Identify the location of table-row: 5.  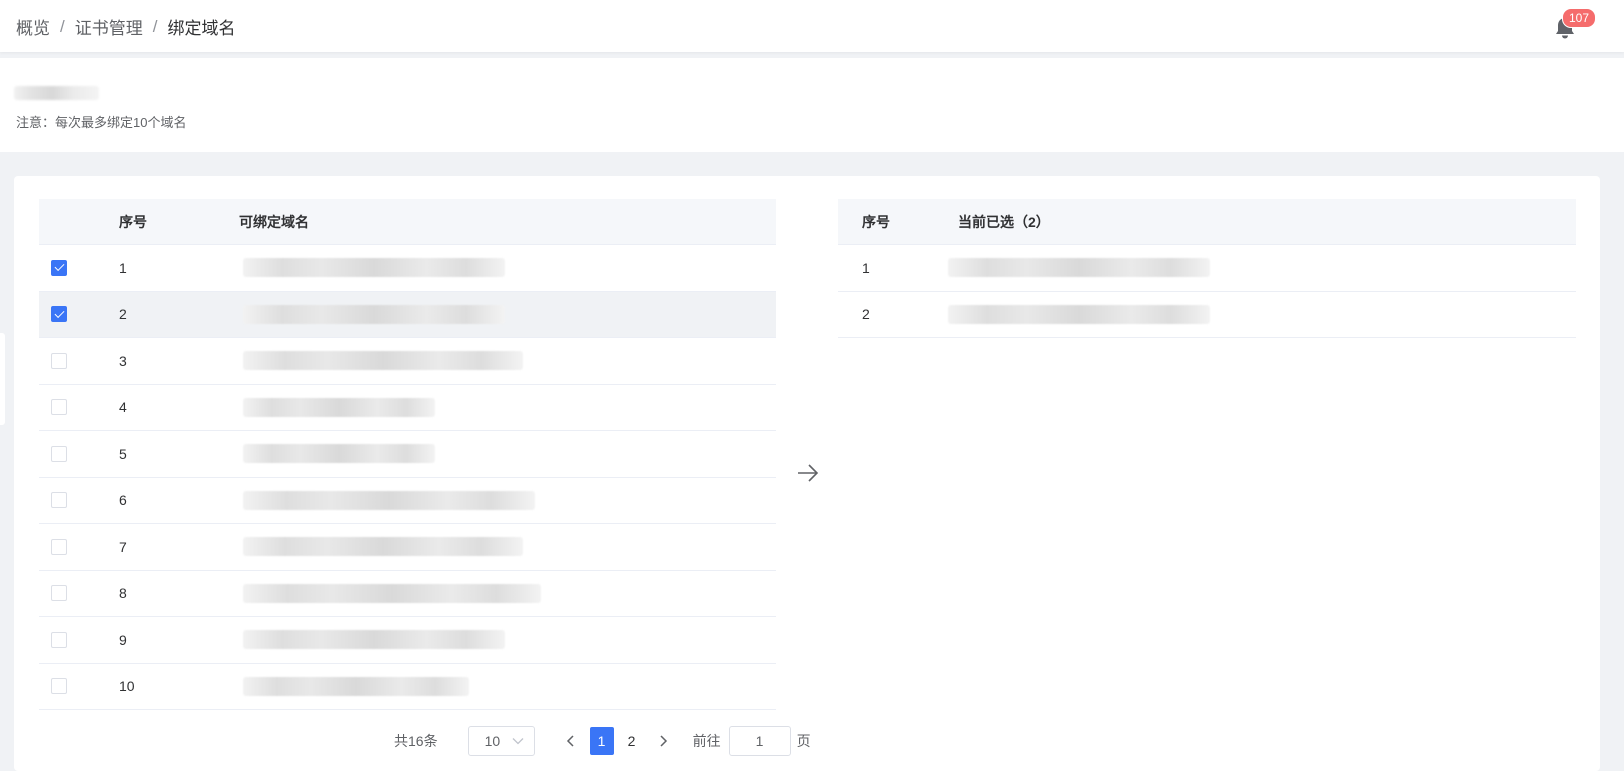
(407, 454).